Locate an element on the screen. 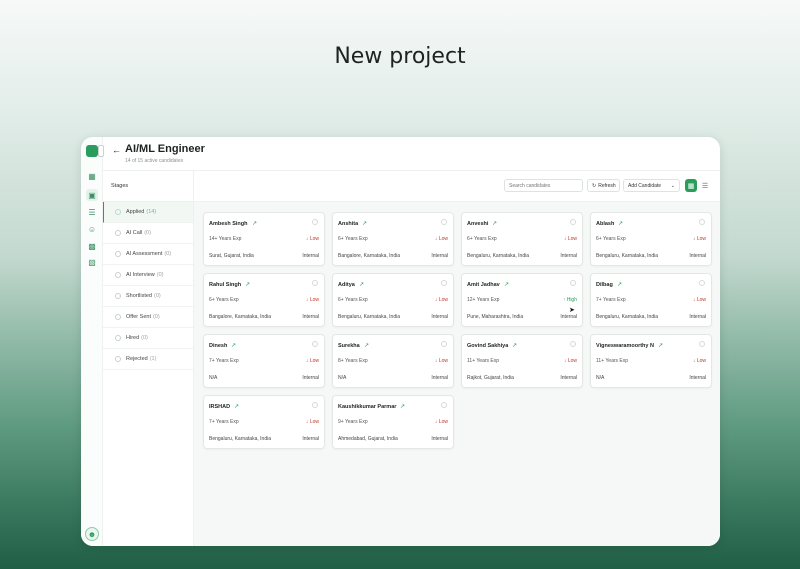  stage-item: Rejected (1) is located at coordinates (148, 359).